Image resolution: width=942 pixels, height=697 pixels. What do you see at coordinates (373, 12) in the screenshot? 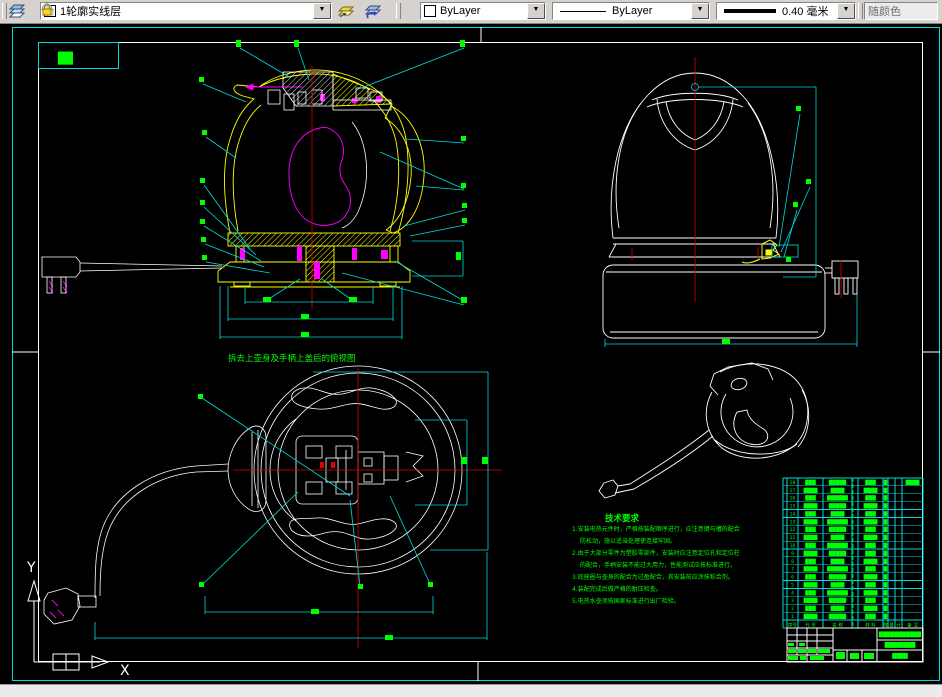
I see `layer-previous-icon` at bounding box center [373, 12].